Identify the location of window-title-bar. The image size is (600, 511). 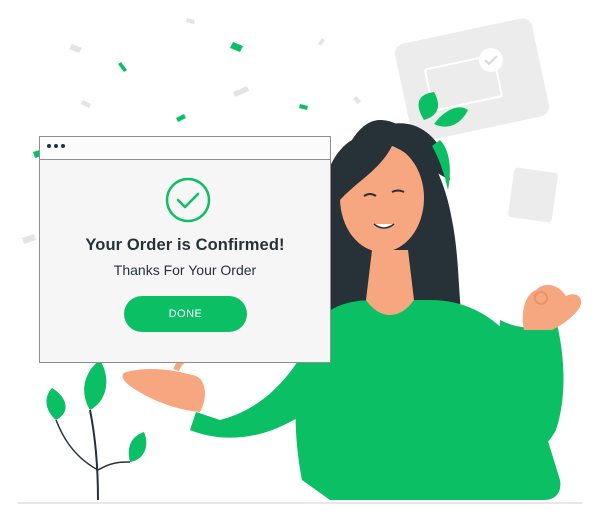
(185, 148).